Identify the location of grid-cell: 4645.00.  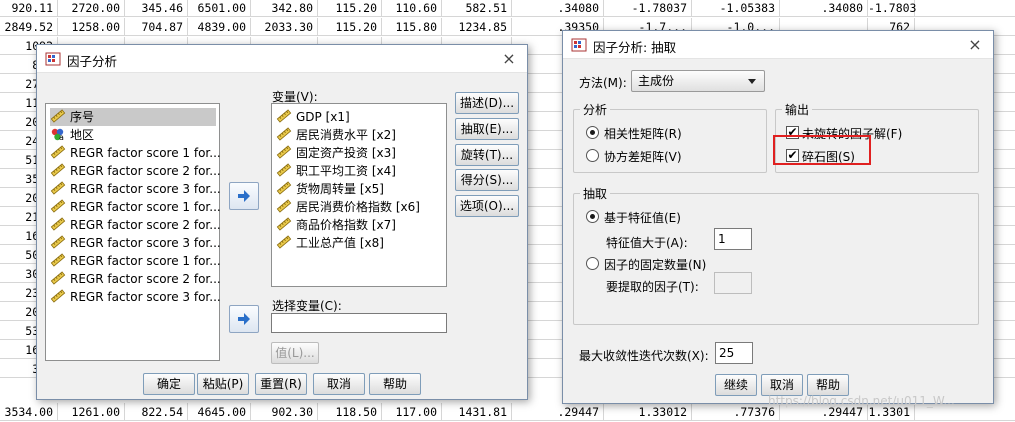
(219, 412).